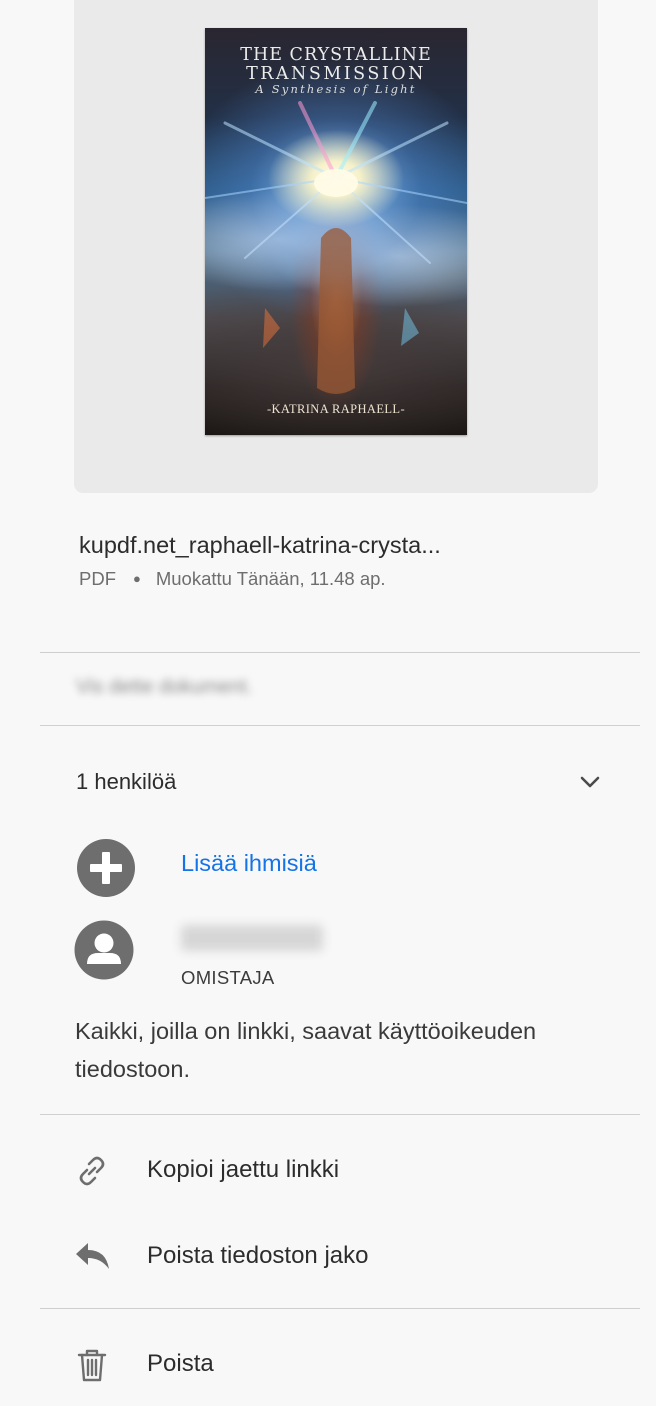 The image size is (656, 1406). I want to click on file-modified: Muokattu Tänään, 11.48 ap., so click(270, 578).